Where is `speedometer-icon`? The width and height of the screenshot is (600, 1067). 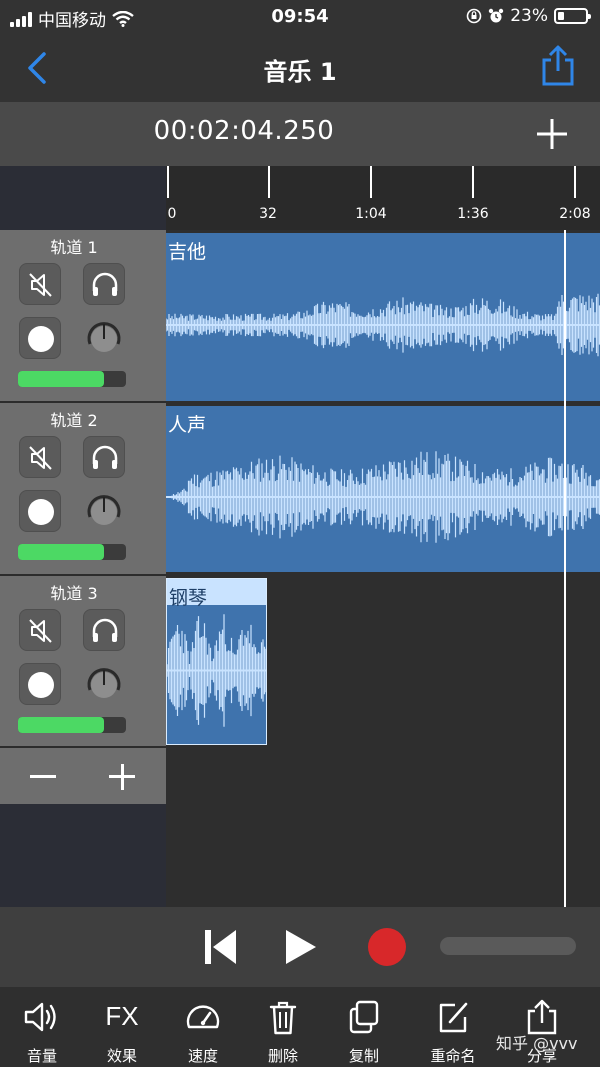
speedometer-icon is located at coordinates (203, 1017).